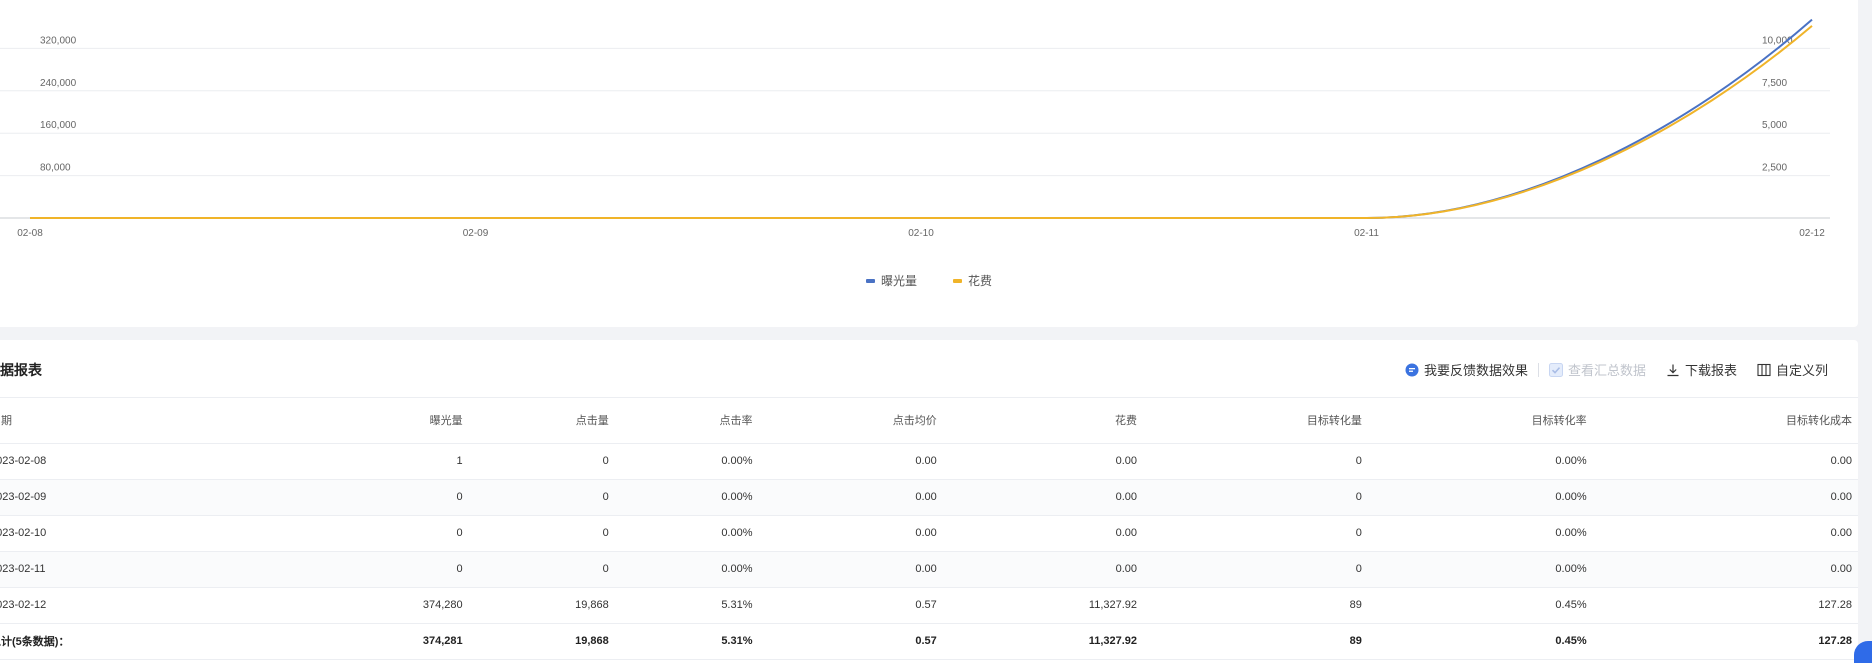 This screenshot has height=663, width=1872. Describe the element at coordinates (850, 421) in the screenshot. I see `col-header-cpc: 点击均价` at that location.